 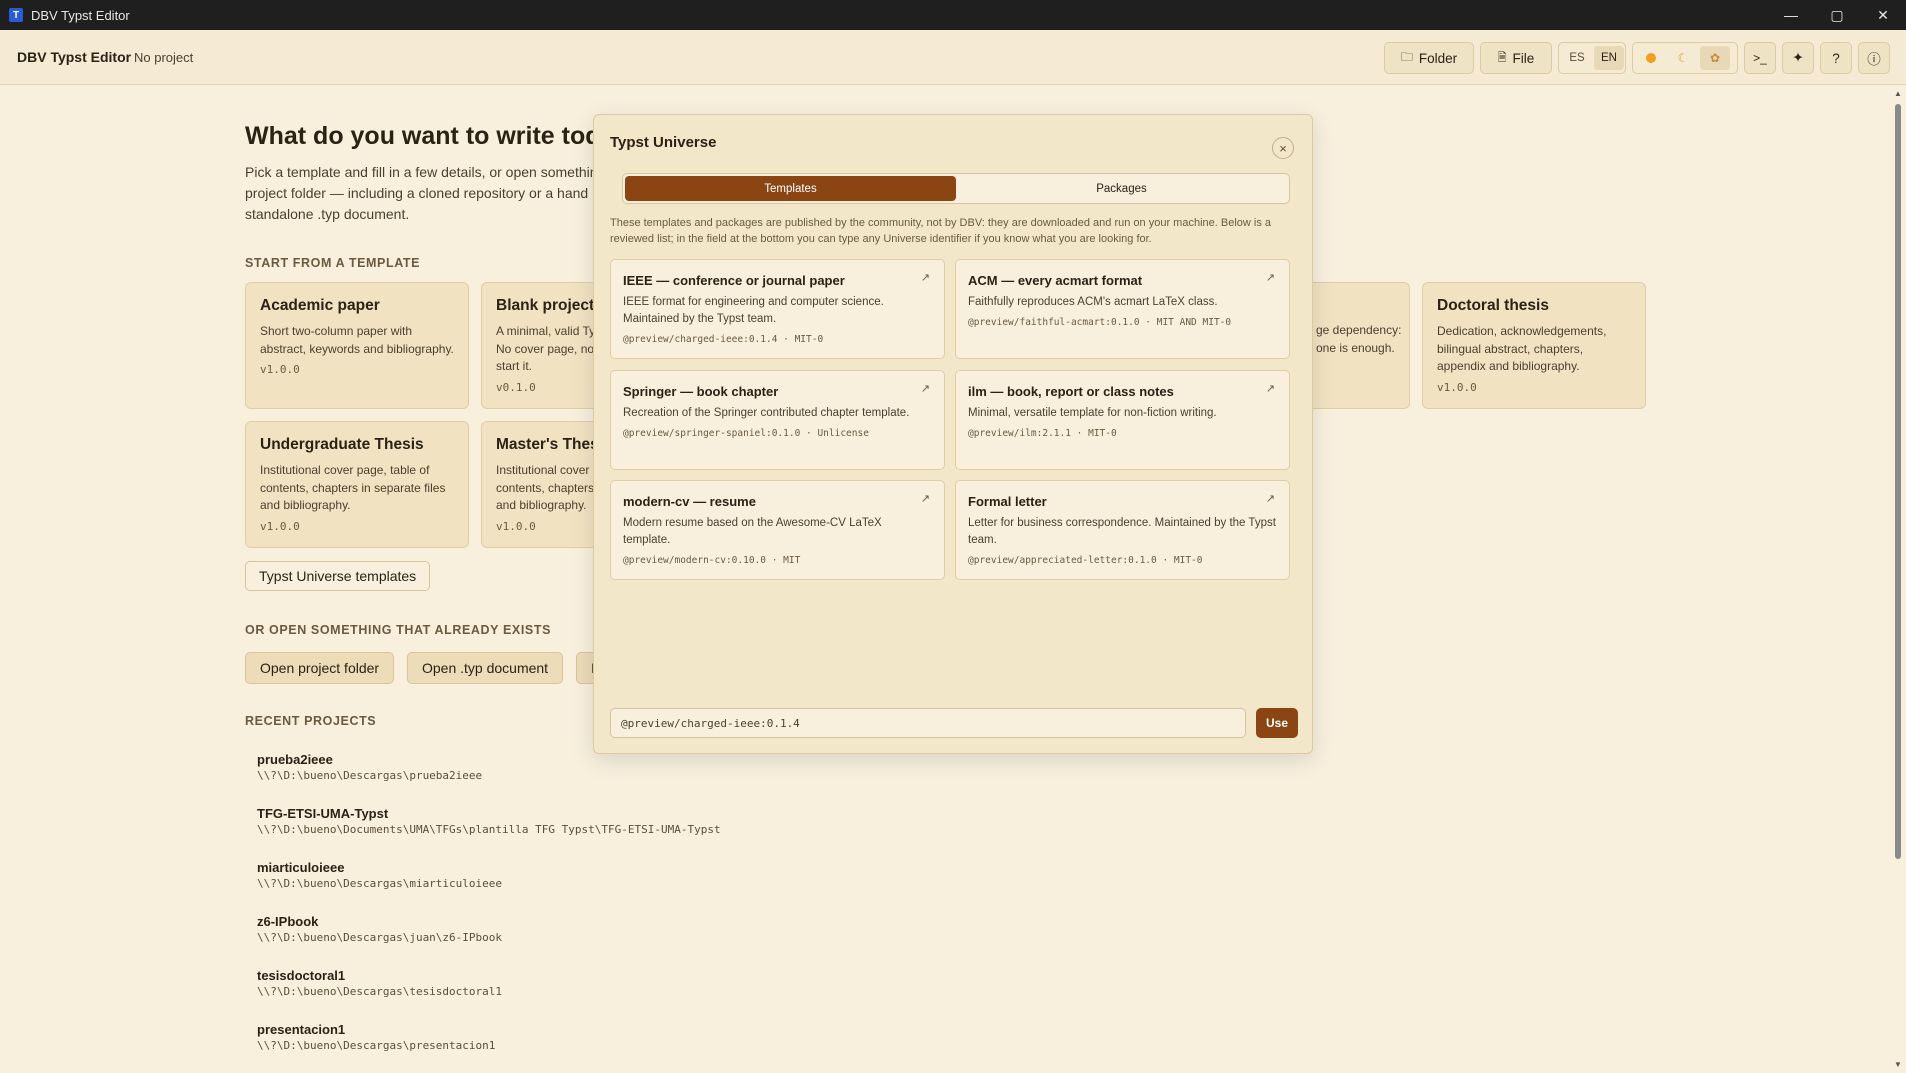 I want to click on recent-project-path: \\?\D:\bueno\Descargas\presentacion1, so click(x=376, y=1045).